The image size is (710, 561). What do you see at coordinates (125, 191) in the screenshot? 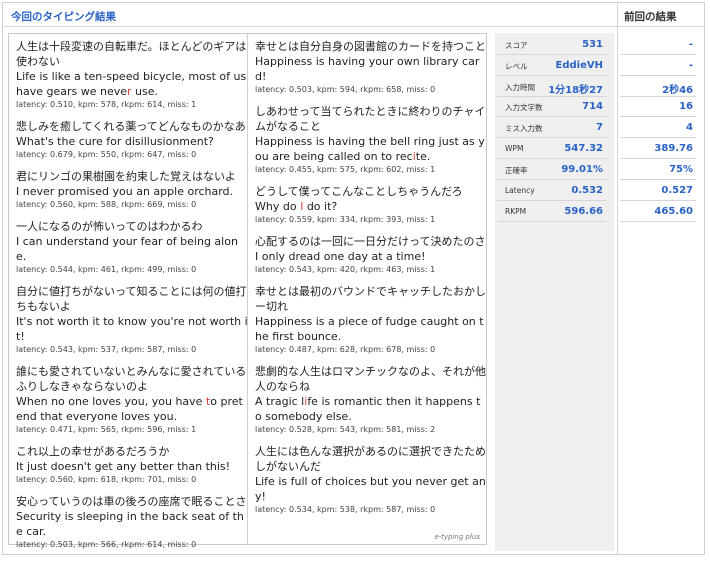
I see `sentence-text: I never promised you an apple orchard.` at bounding box center [125, 191].